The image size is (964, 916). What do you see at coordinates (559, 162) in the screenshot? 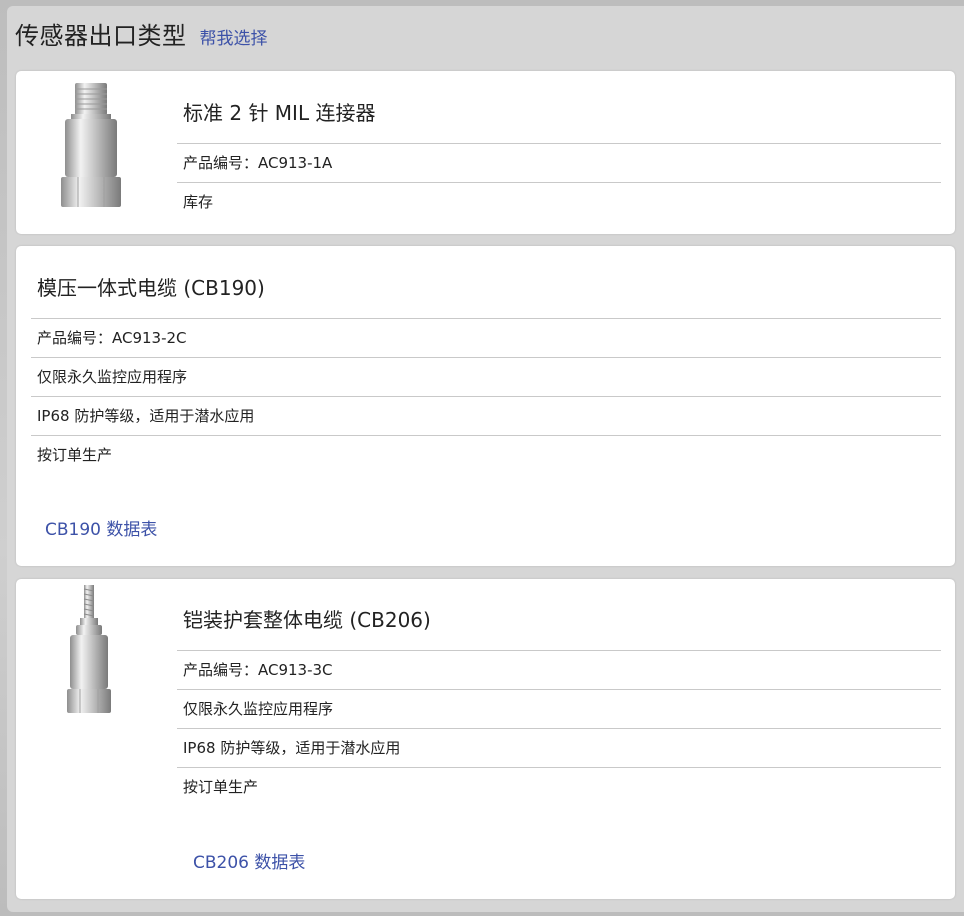
I see `part-number: 产品编号：AC913-1A` at bounding box center [559, 162].